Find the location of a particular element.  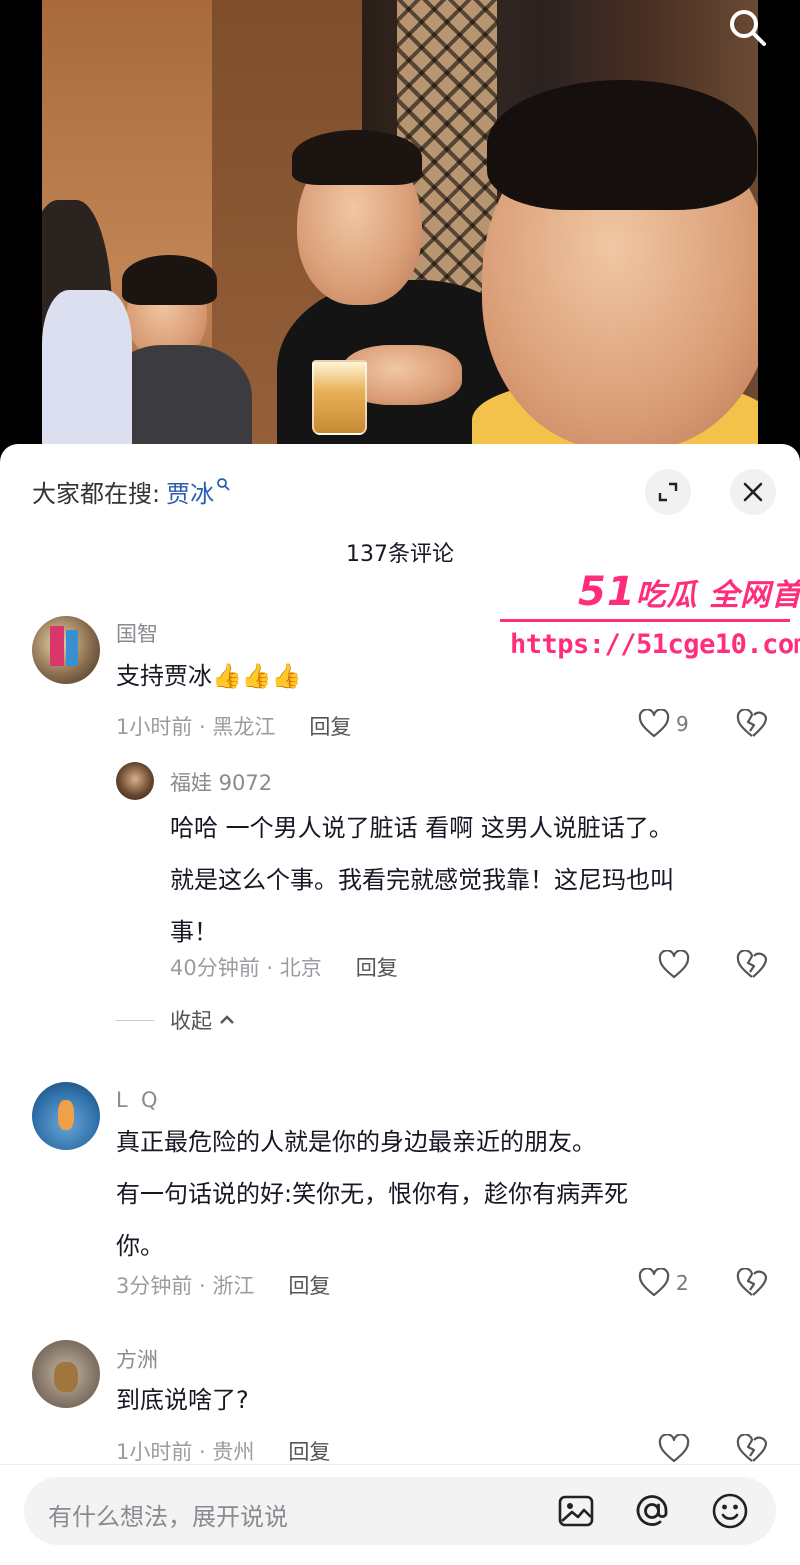

comment-text-line: 你。 is located at coordinates (140, 1246).